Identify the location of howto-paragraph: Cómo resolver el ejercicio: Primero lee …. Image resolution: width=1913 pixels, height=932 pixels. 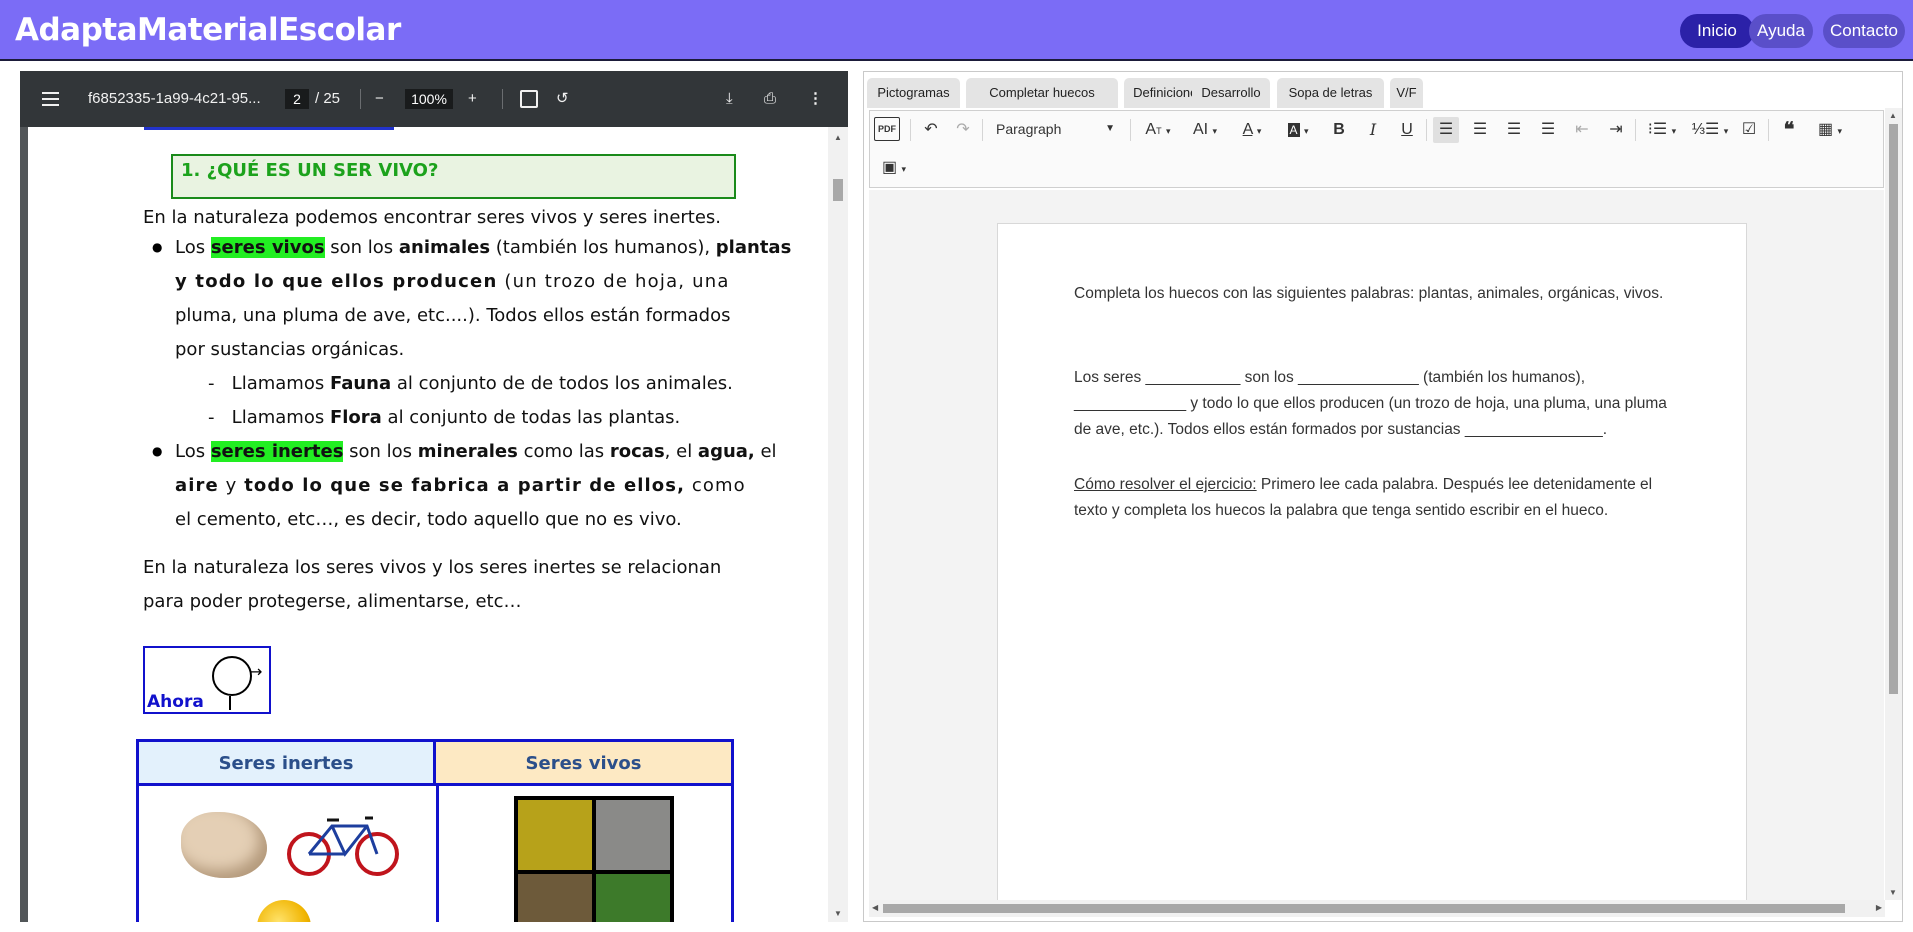
(1374, 498).